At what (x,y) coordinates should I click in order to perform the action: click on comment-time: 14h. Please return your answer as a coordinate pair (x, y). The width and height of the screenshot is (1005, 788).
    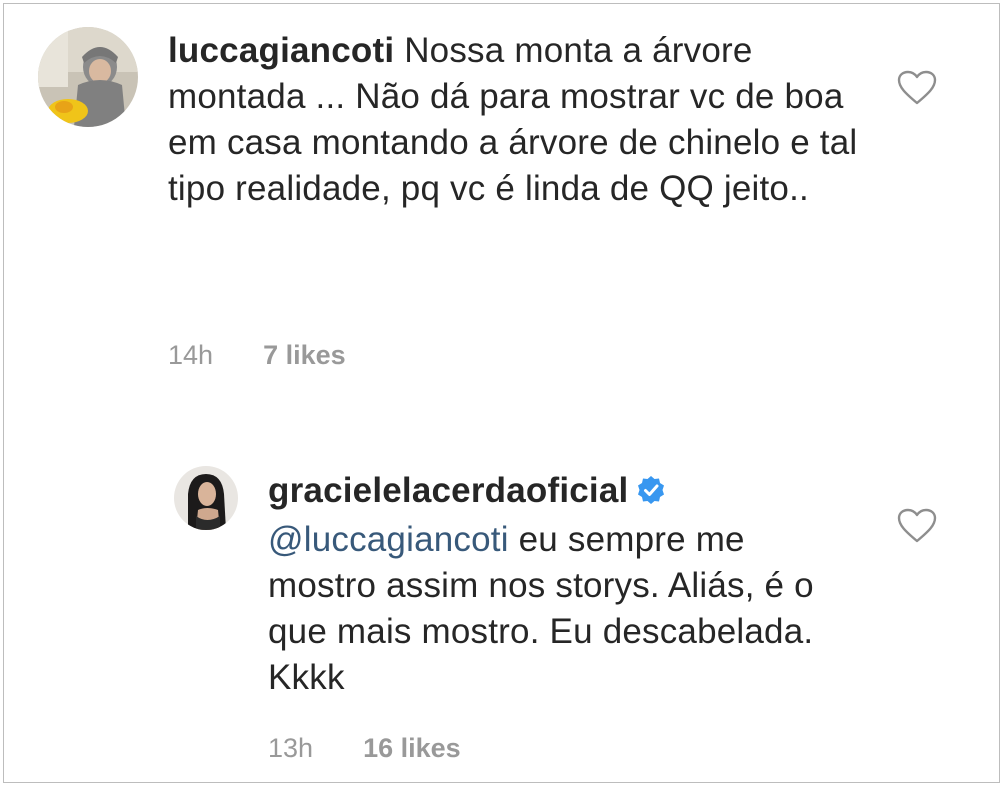
    Looking at the image, I should click on (191, 355).